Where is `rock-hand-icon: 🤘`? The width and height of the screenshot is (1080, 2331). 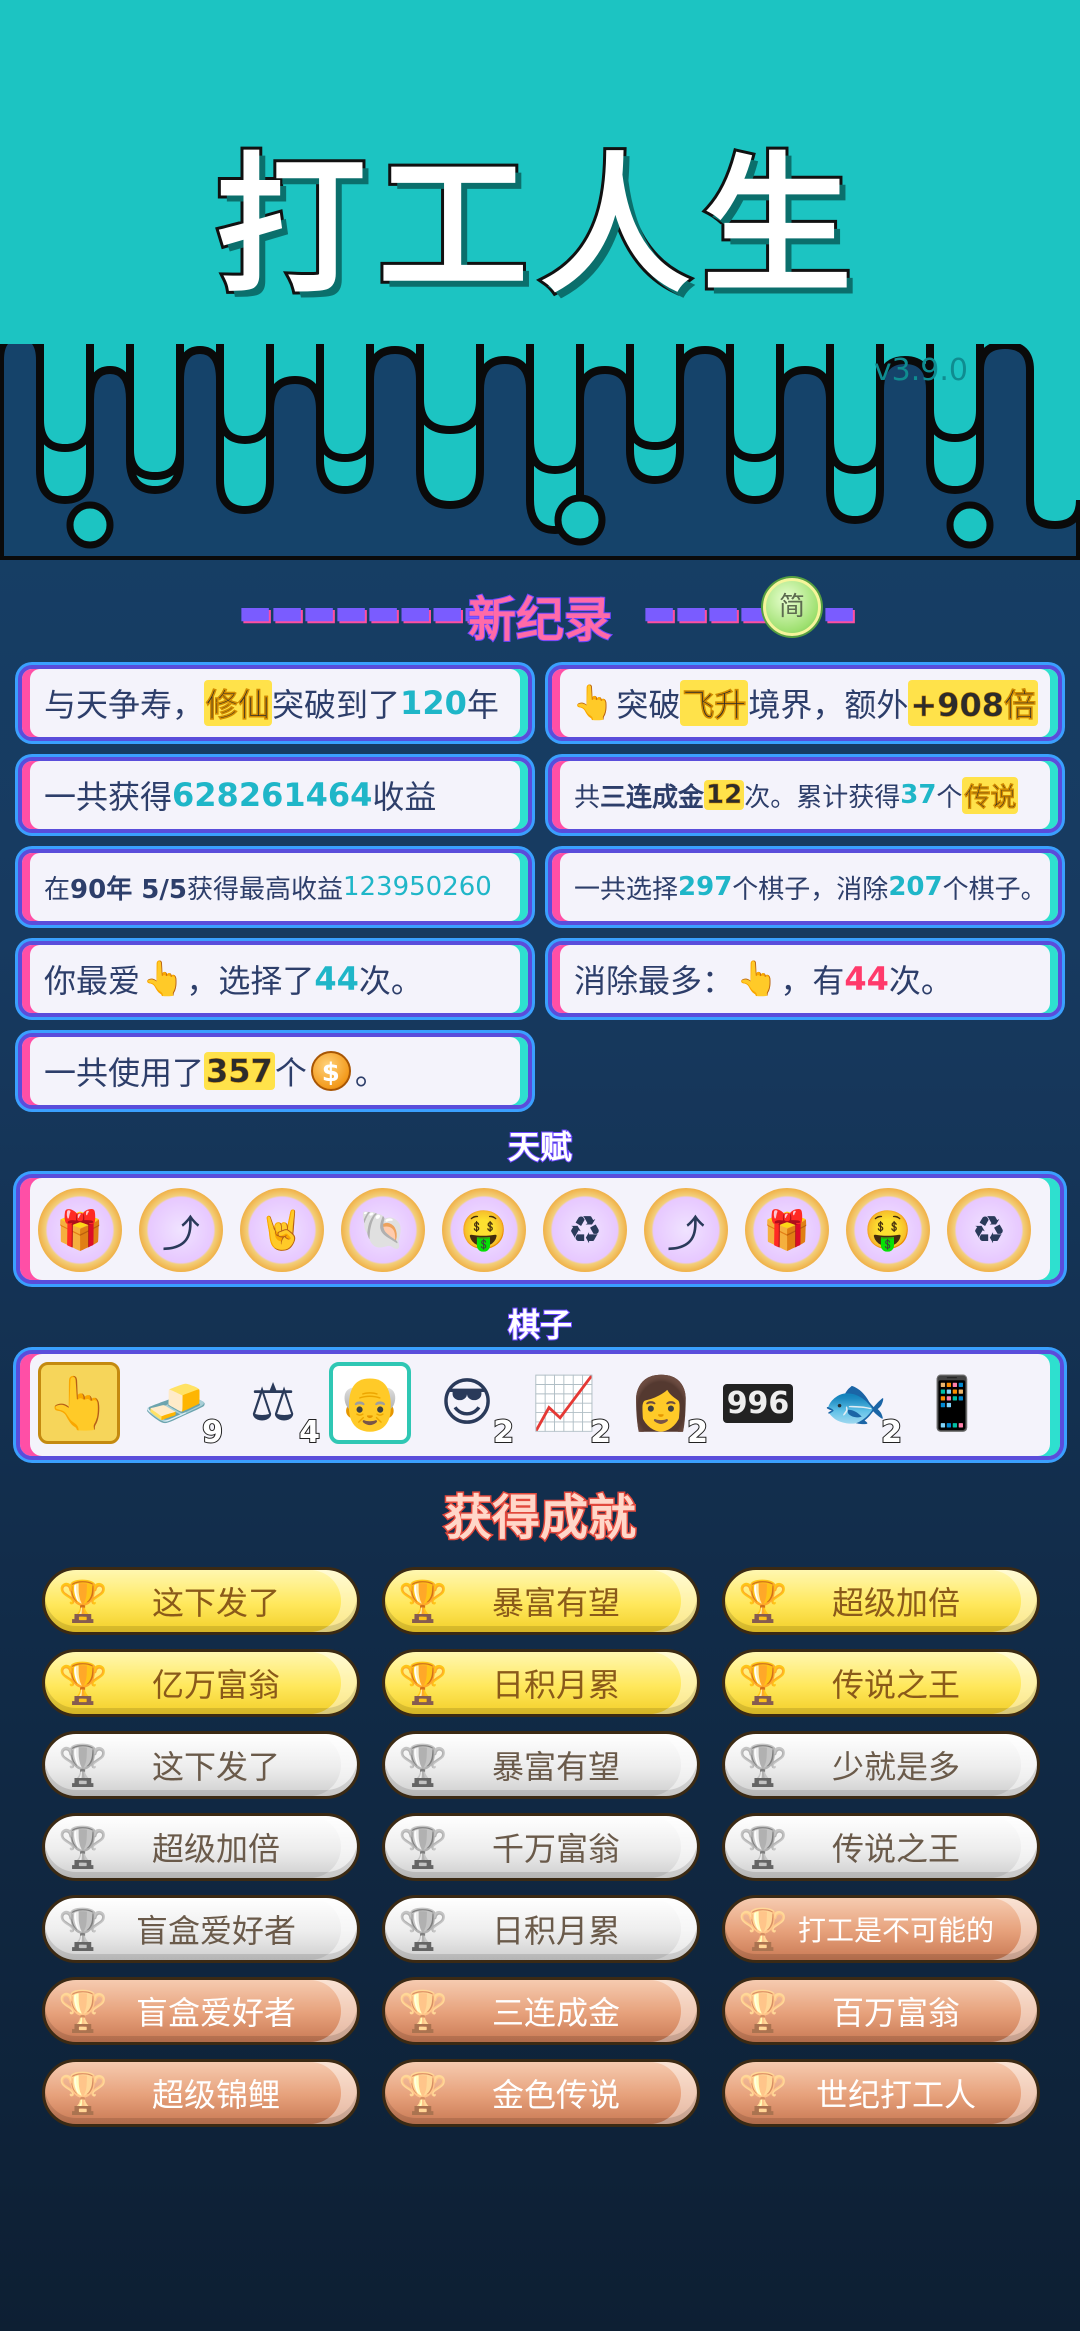 rock-hand-icon: 🤘 is located at coordinates (282, 1230).